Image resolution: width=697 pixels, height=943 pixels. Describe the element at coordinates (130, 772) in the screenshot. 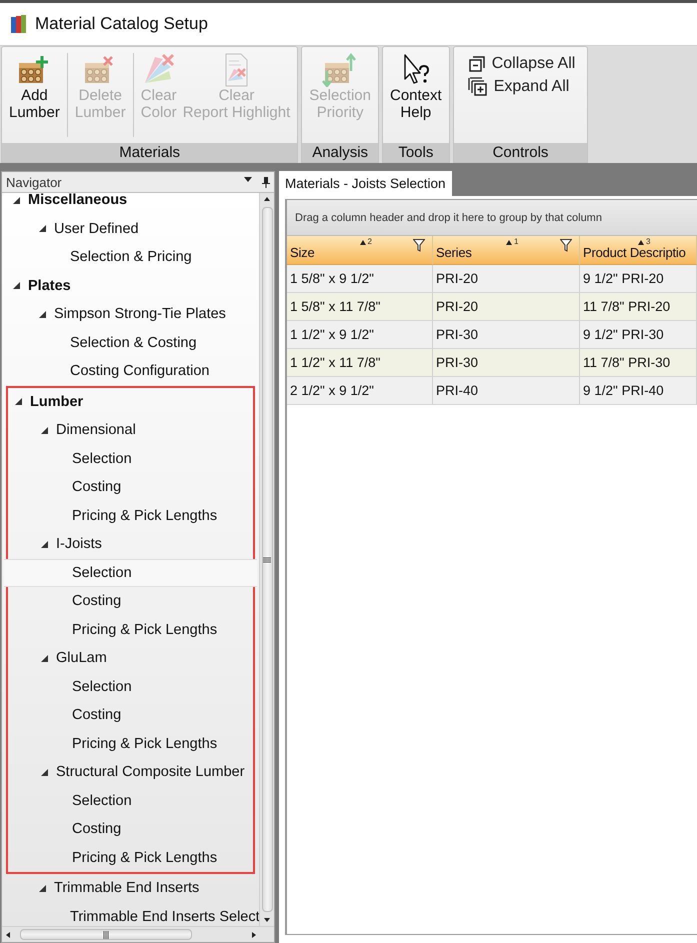

I see `tree-item: Structural Composite Lumber` at that location.